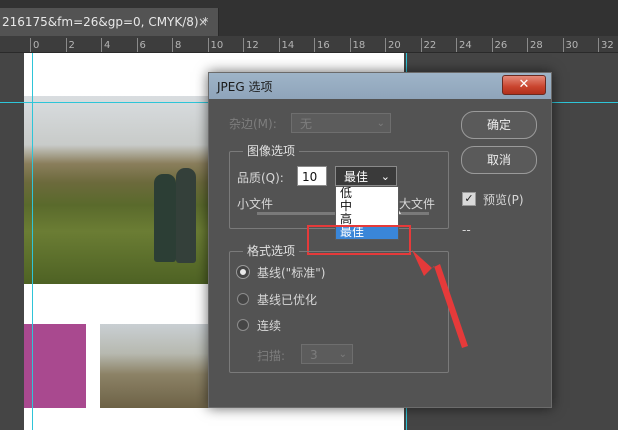 The height and width of the screenshot is (430, 618). I want to click on ruler-tick-label: 12, so click(252, 45).